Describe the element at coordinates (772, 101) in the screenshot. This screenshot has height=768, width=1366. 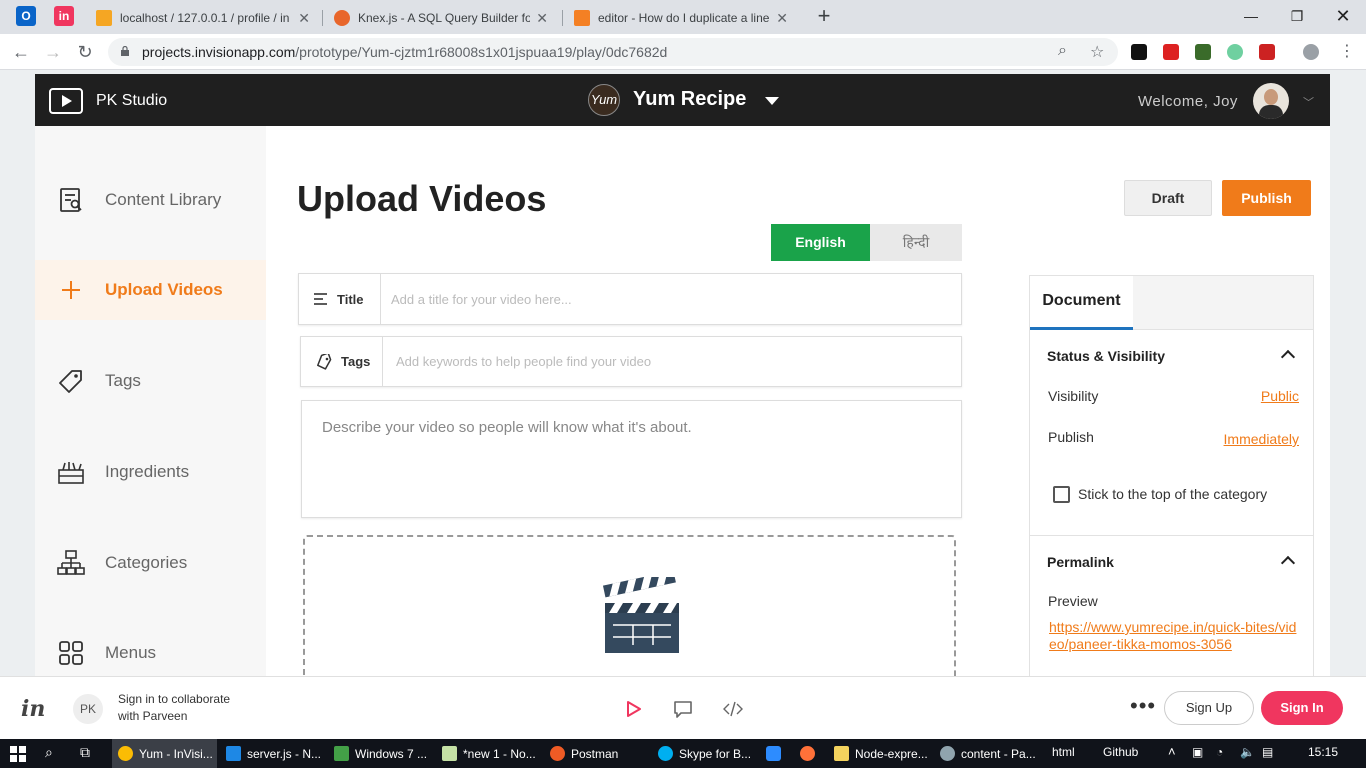
I see `chevron-down-icon` at that location.